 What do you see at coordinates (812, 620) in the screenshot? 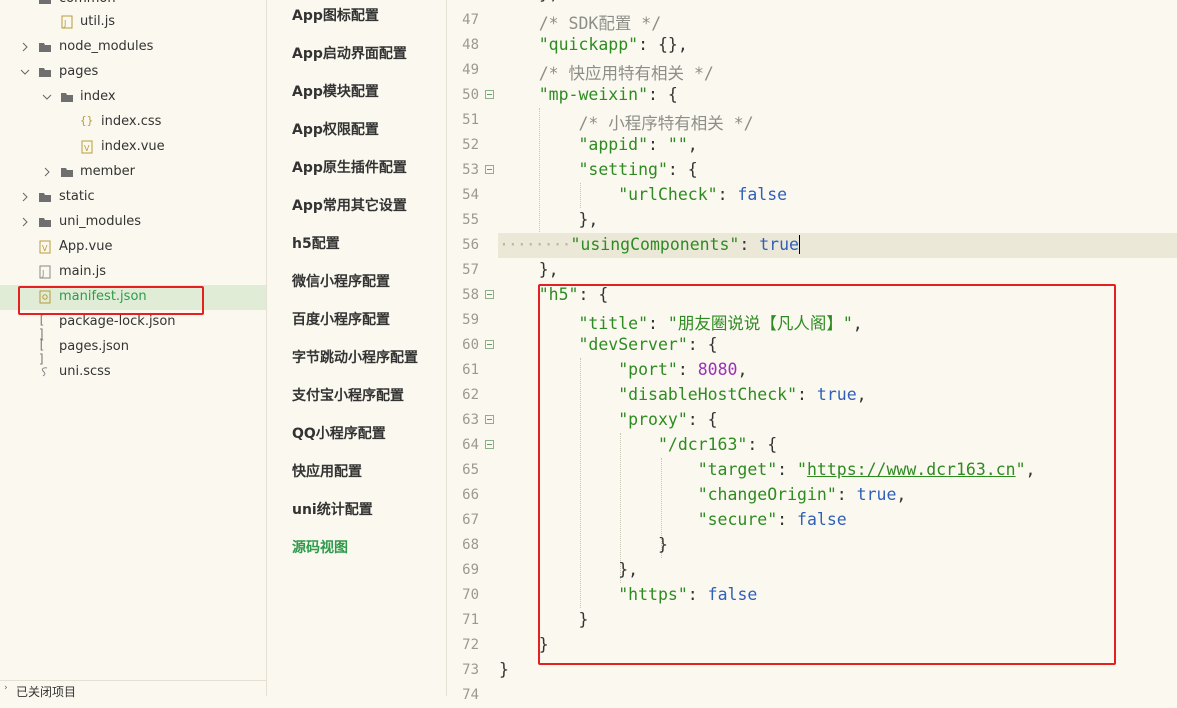
I see `code-line-71: 71 }` at bounding box center [812, 620].